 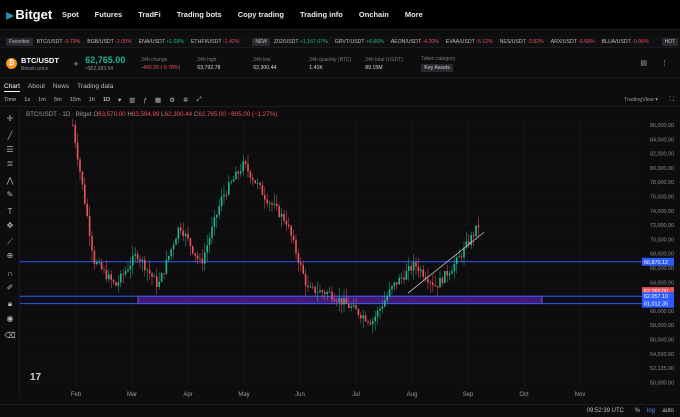 What do you see at coordinates (670, 41) in the screenshot?
I see `hot-tag: HOT` at bounding box center [670, 41].